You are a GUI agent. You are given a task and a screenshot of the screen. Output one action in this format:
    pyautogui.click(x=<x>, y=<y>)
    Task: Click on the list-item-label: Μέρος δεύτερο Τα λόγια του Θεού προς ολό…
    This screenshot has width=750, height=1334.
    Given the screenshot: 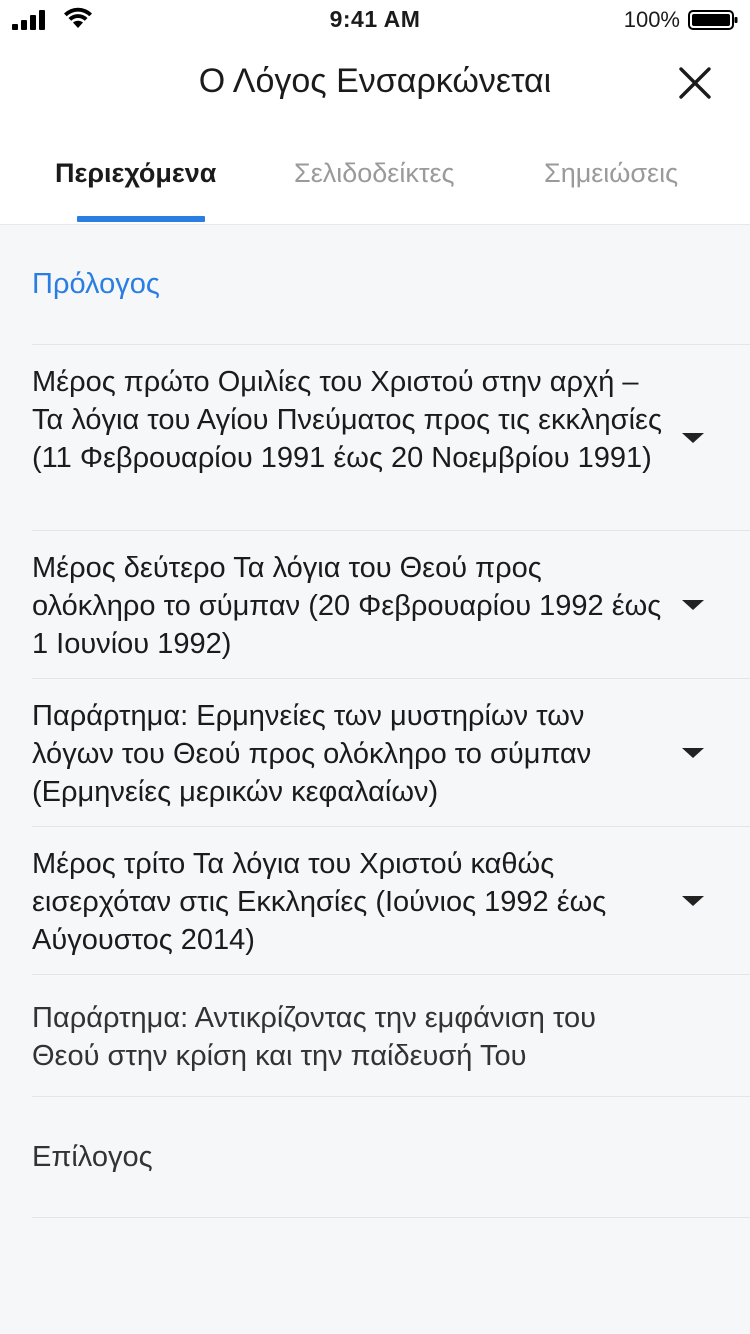 What is the action you would take?
    pyautogui.click(x=347, y=606)
    